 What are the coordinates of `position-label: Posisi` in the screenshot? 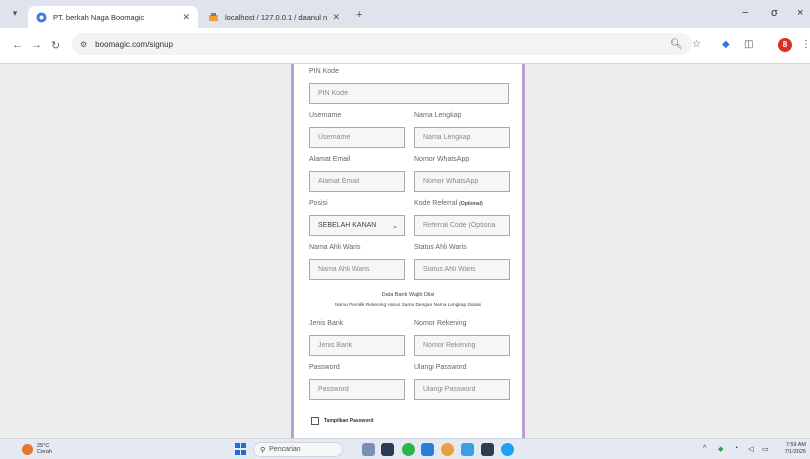 It's located at (318, 203).